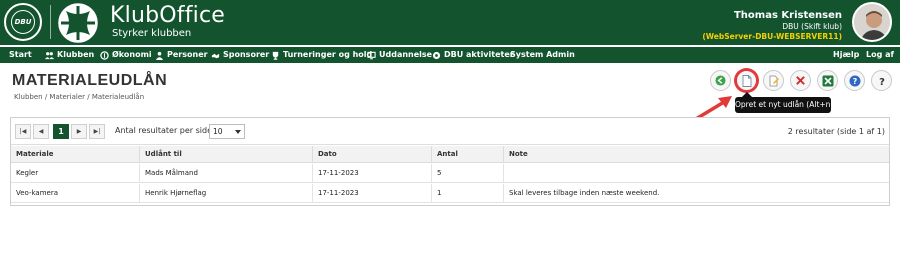 This screenshot has height=253, width=900. I want to click on crest-text: DBU, so click(23, 22).